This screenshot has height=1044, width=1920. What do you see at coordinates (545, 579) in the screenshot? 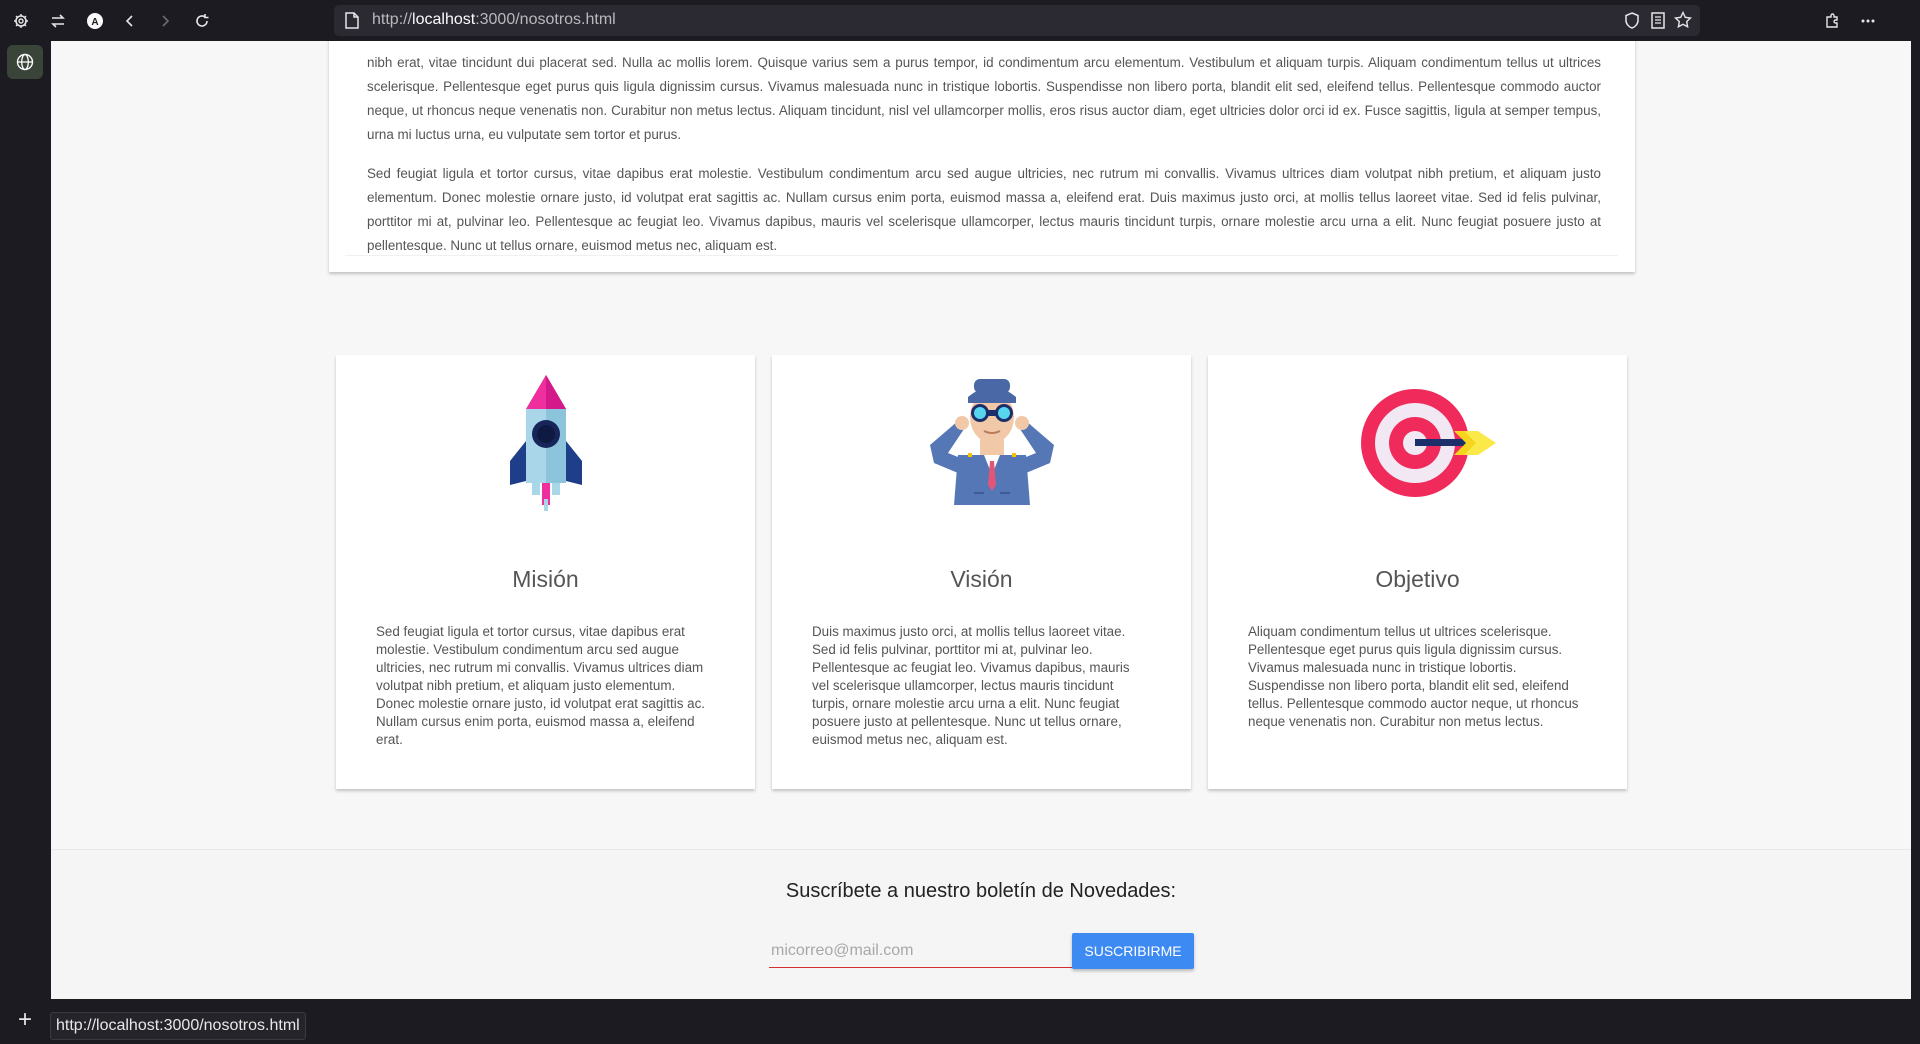
I see `card-title: Misión` at bounding box center [545, 579].